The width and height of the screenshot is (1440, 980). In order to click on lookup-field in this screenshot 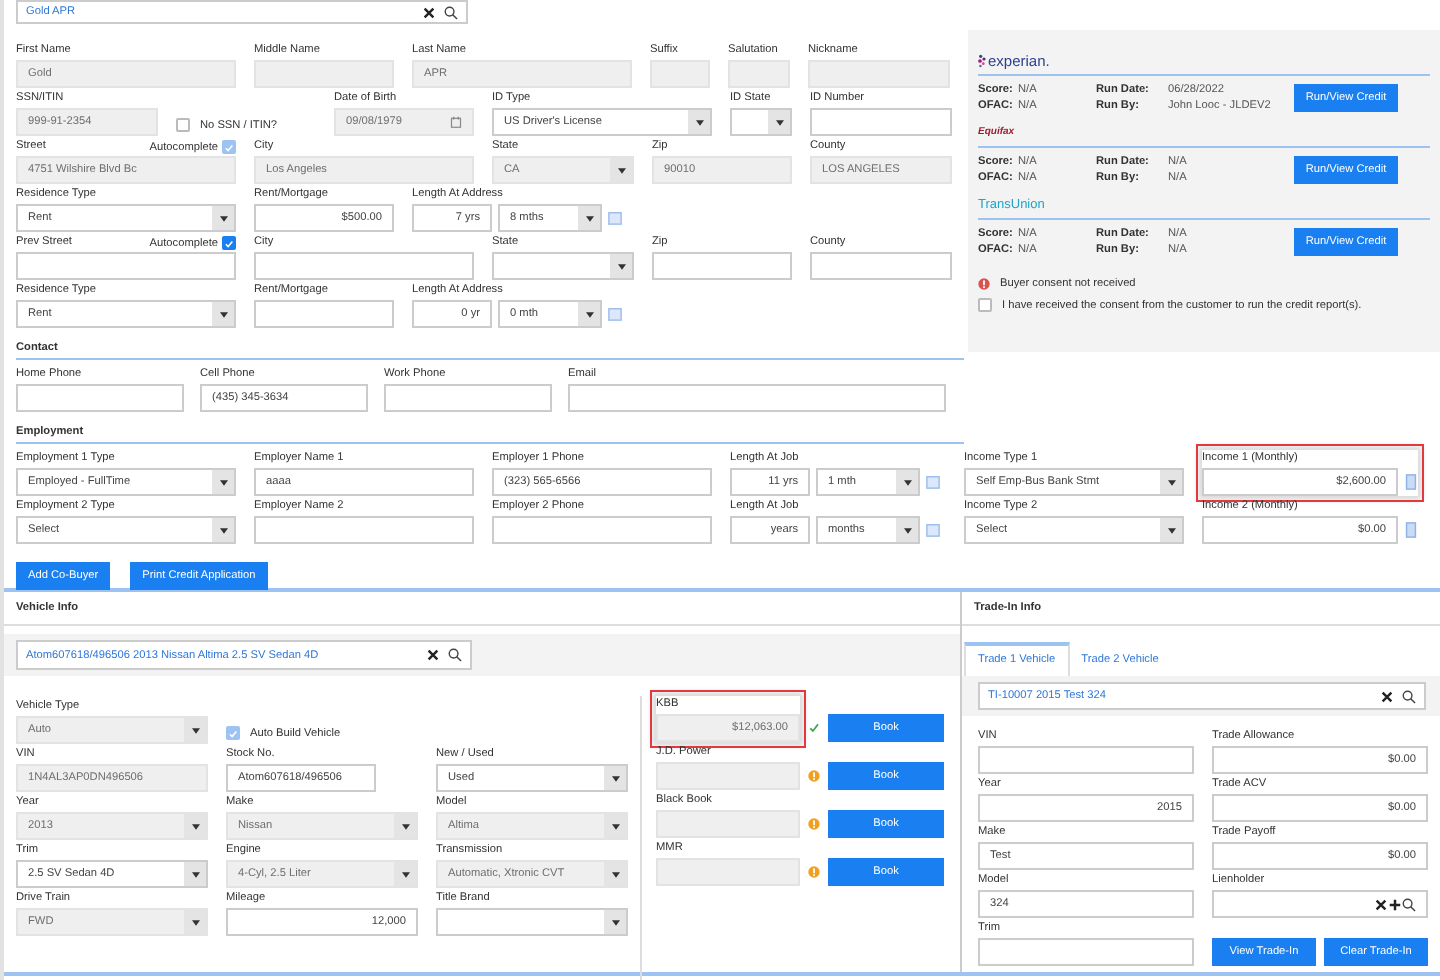, I will do `click(1320, 904)`.